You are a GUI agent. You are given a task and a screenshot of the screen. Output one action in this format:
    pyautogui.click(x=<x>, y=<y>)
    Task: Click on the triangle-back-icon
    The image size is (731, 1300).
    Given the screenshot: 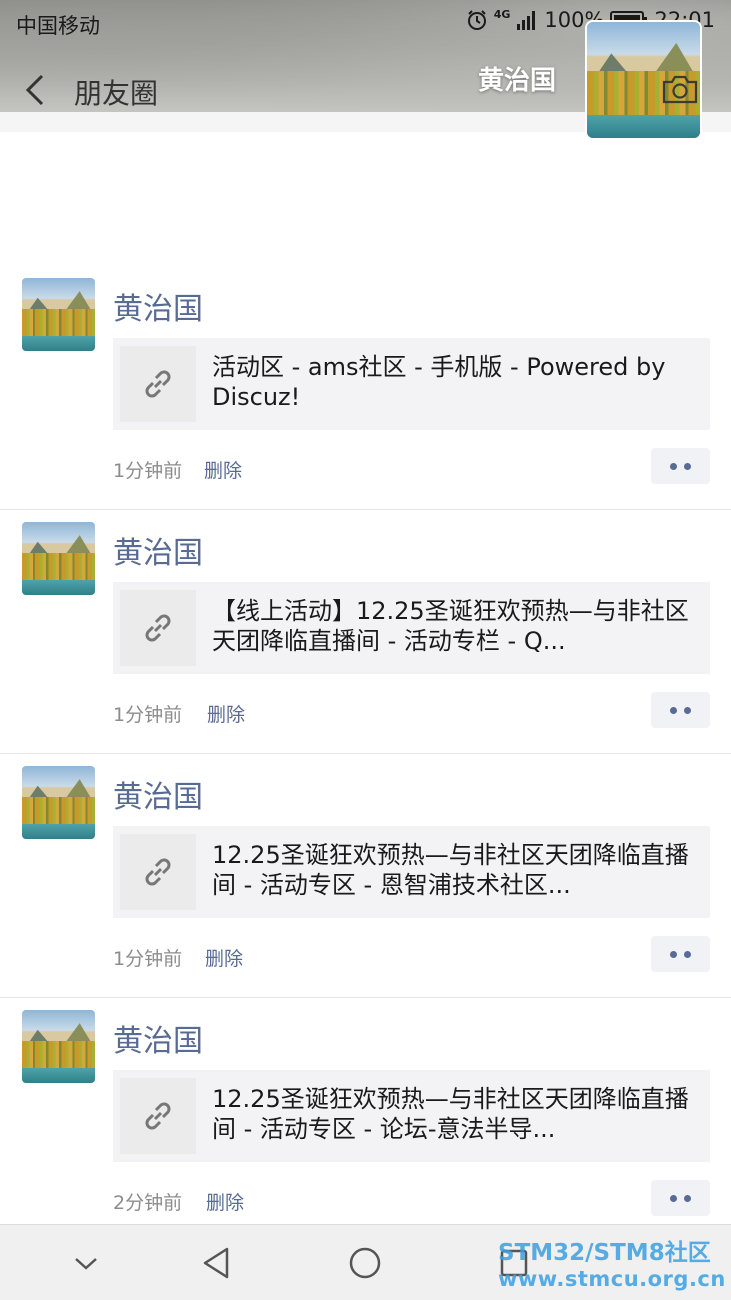 What is the action you would take?
    pyautogui.click(x=216, y=1263)
    